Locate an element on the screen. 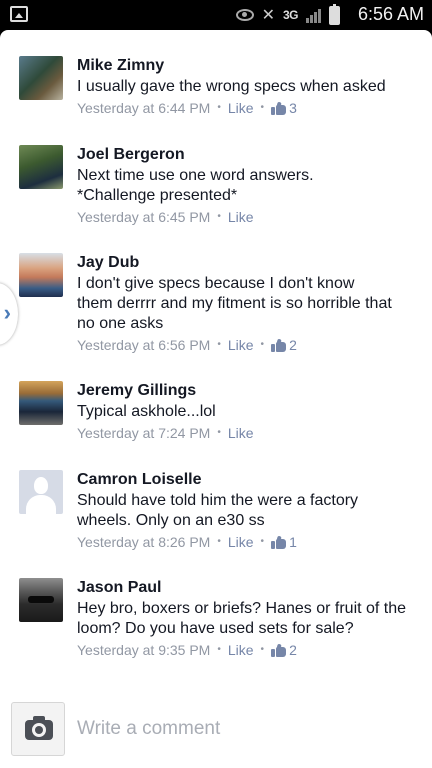  comment-input is located at coordinates (247, 729).